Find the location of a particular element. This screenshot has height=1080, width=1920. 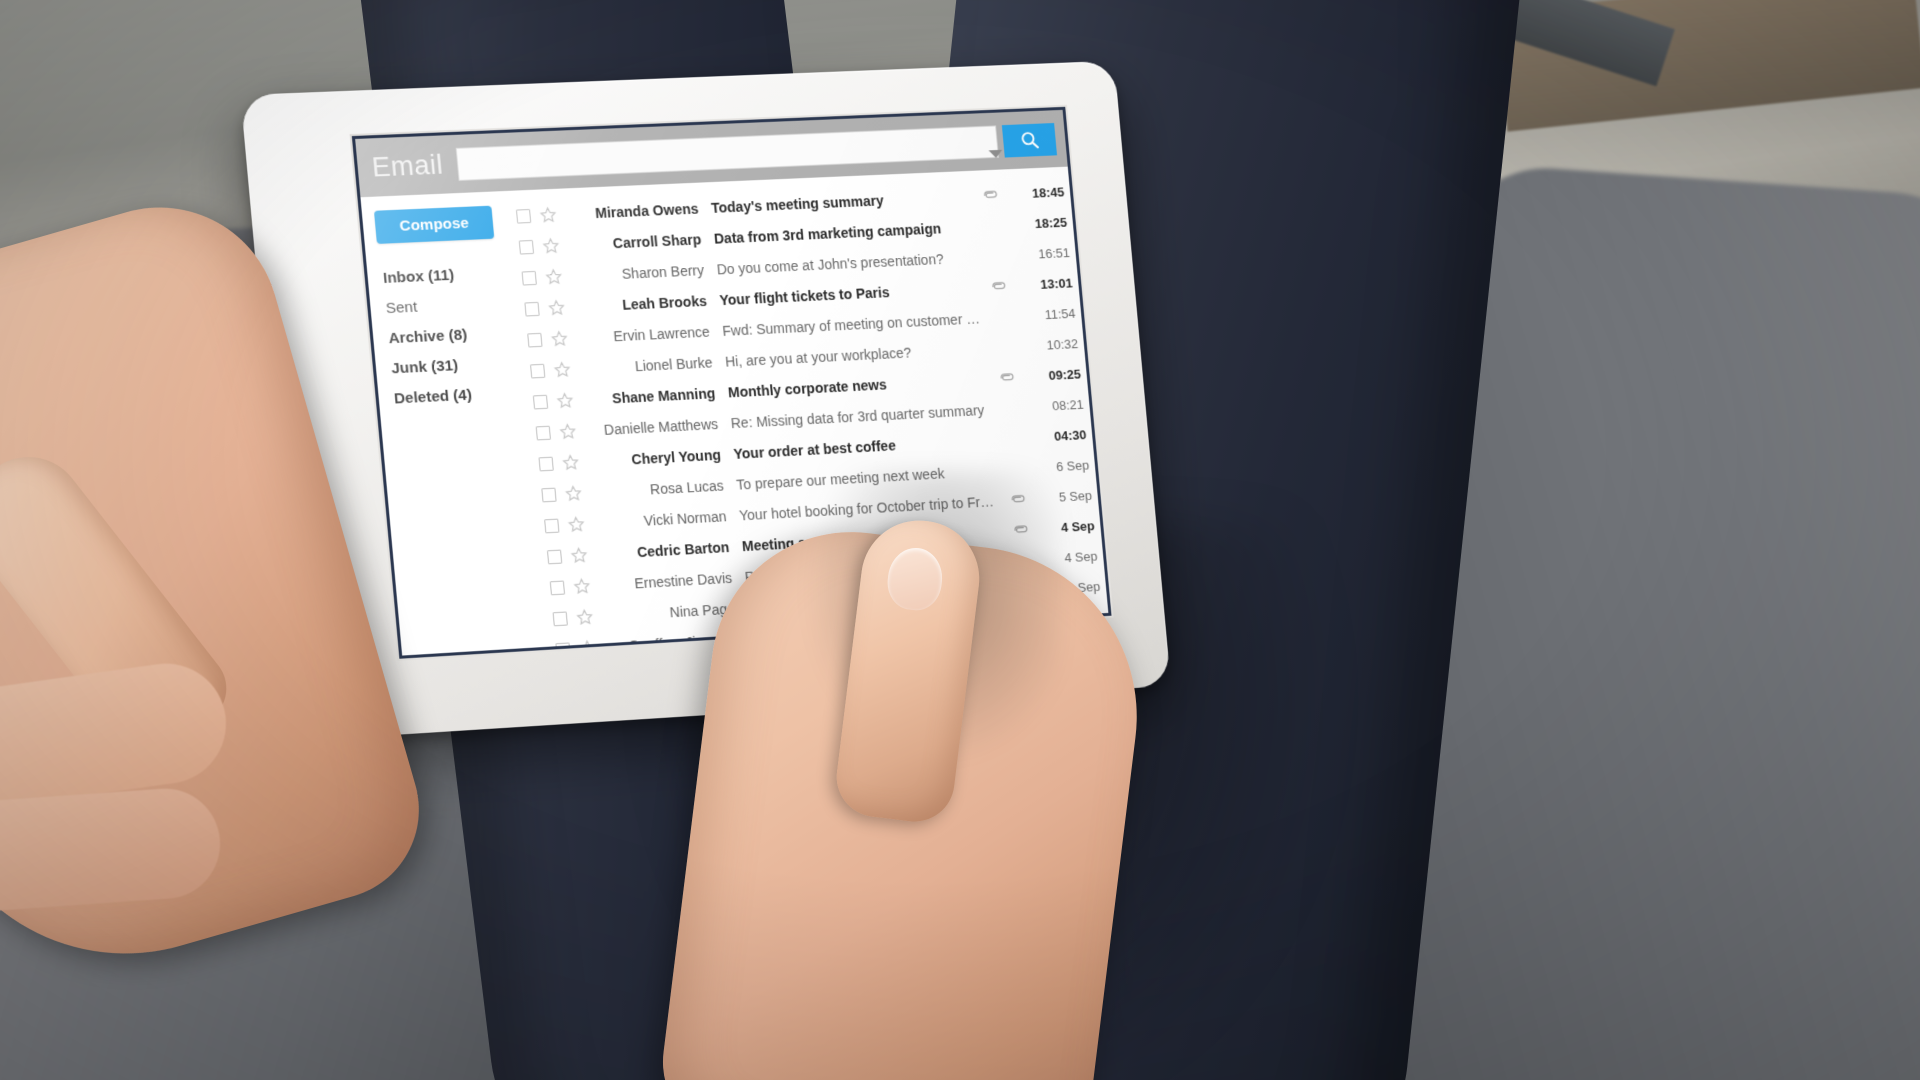

email-sender: Cedric Barton is located at coordinates (683, 549).